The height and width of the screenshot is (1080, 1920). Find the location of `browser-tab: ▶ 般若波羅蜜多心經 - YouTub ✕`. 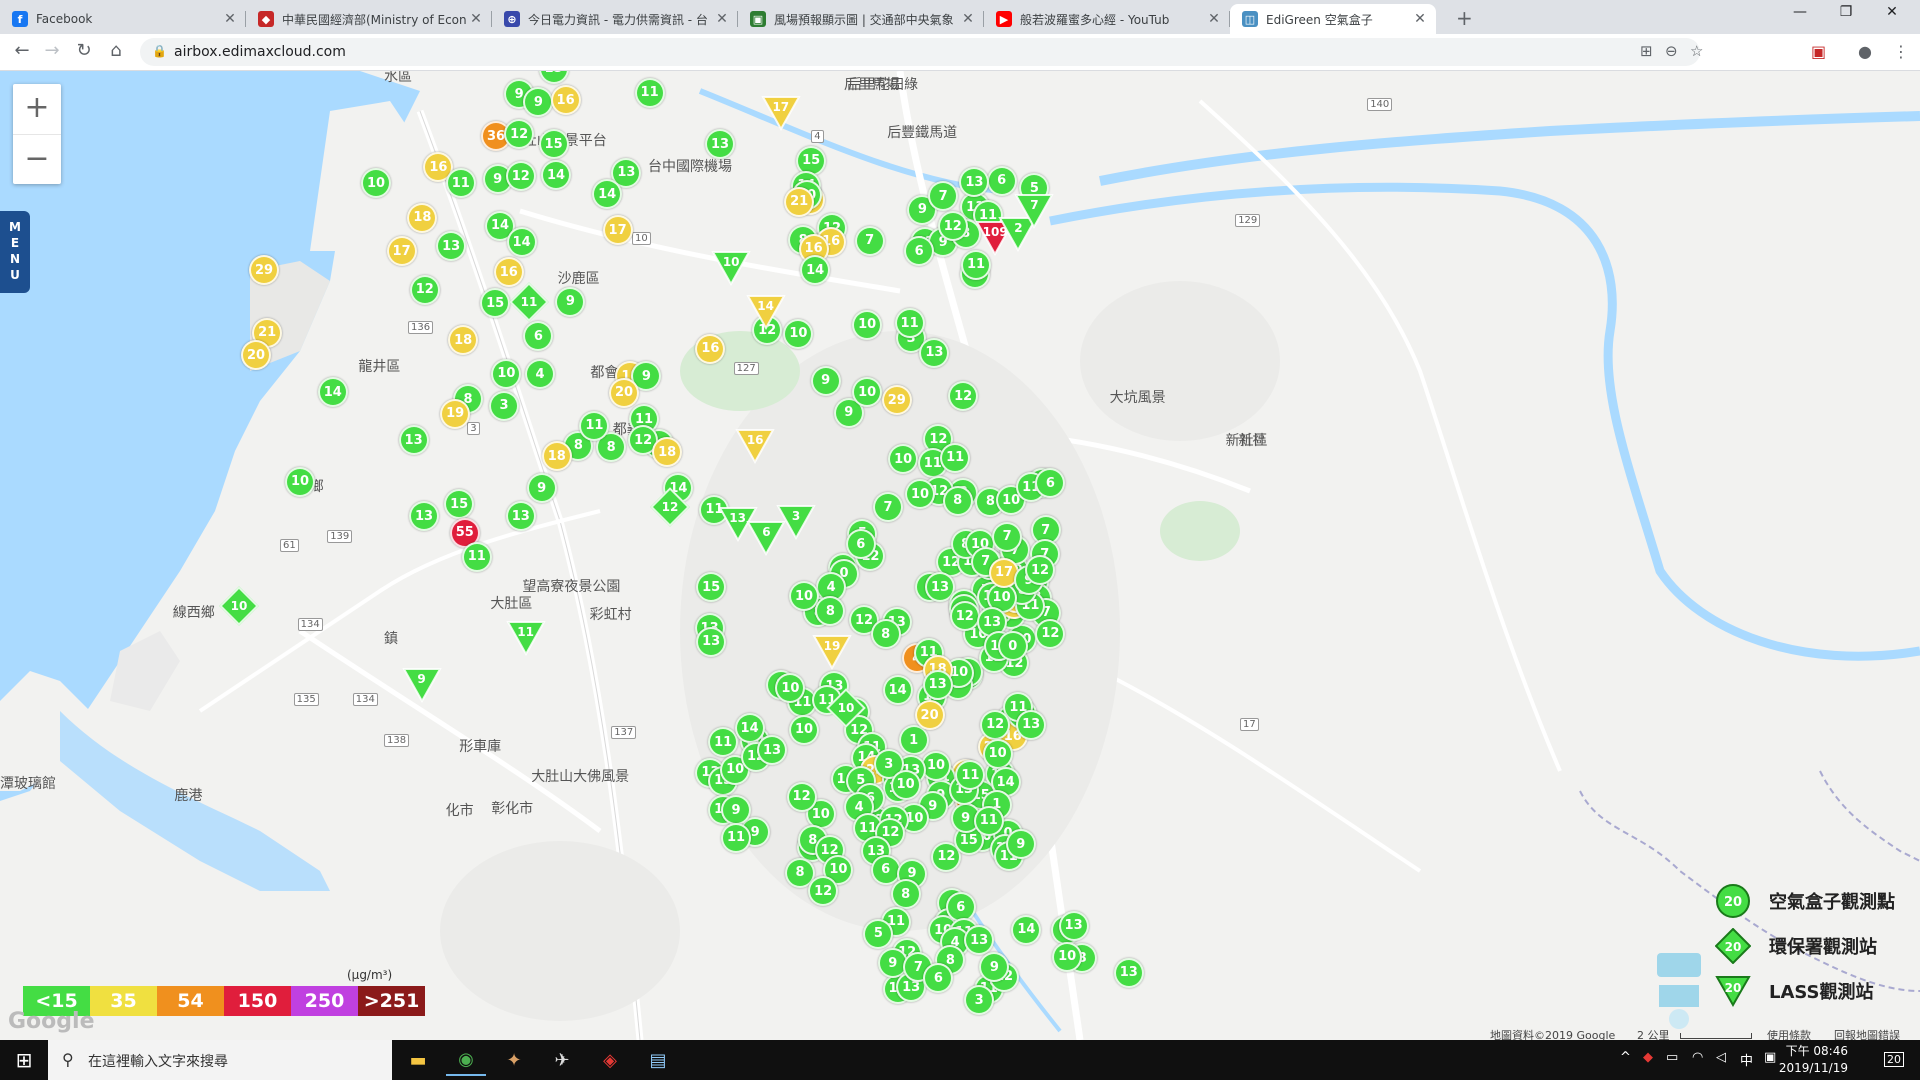

browser-tab: ▶ 般若波羅蜜多心經 - YouTub ✕ is located at coordinates (1107, 19).